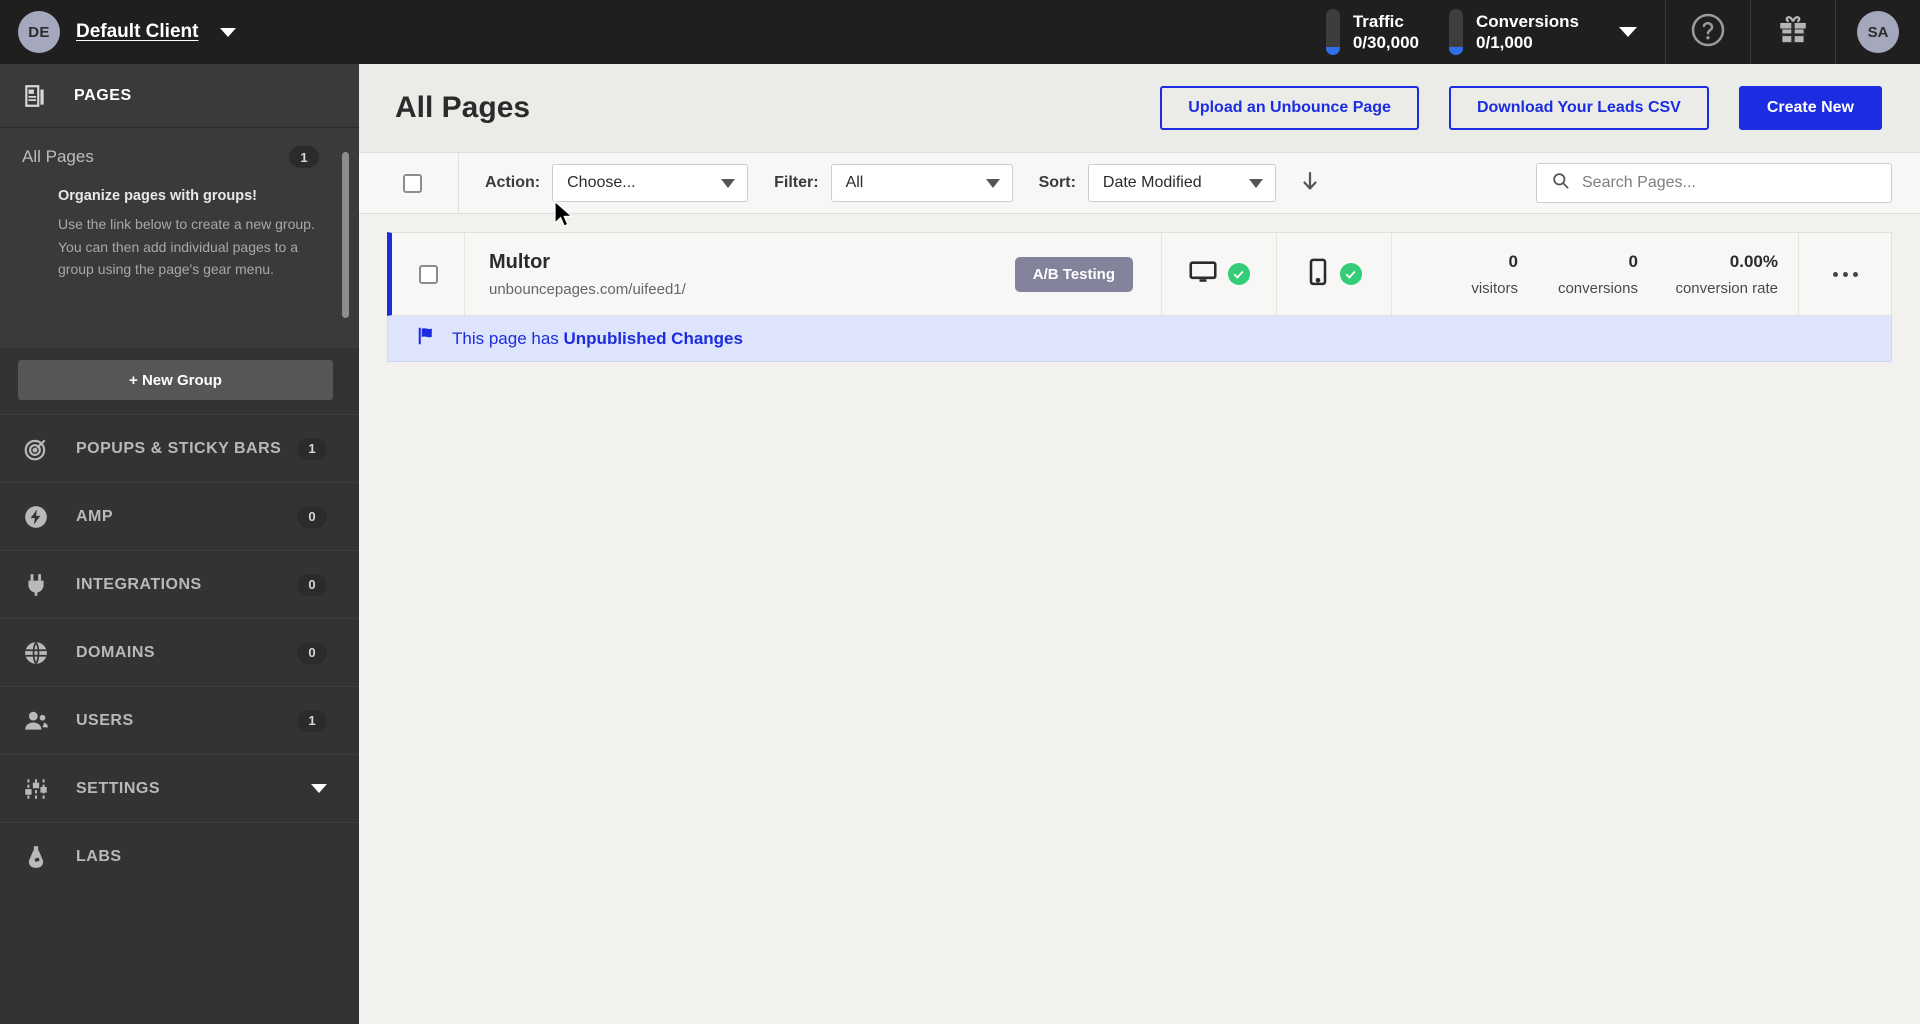 Image resolution: width=1920 pixels, height=1024 pixels. I want to click on stat-label: conversions, so click(1597, 288).